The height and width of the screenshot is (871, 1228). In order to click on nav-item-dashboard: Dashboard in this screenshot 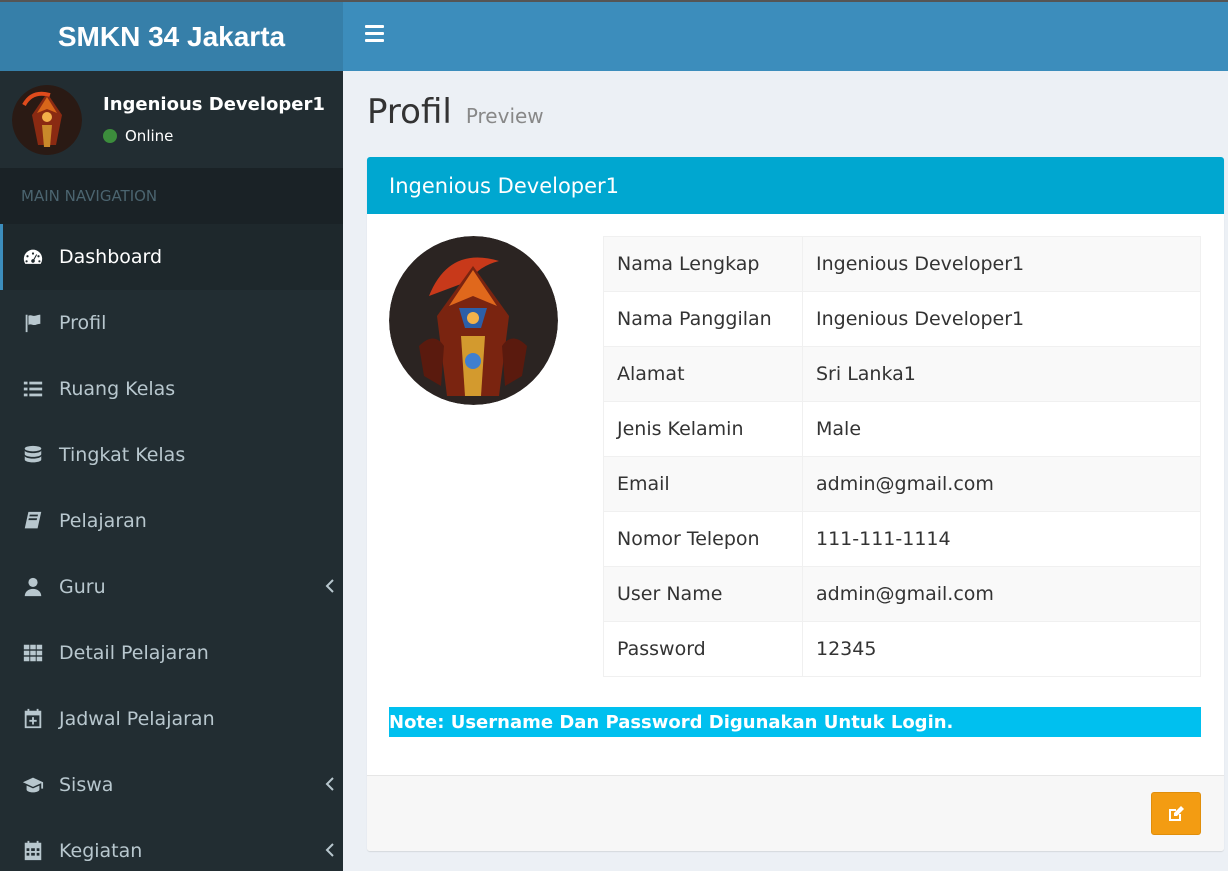, I will do `click(171, 257)`.